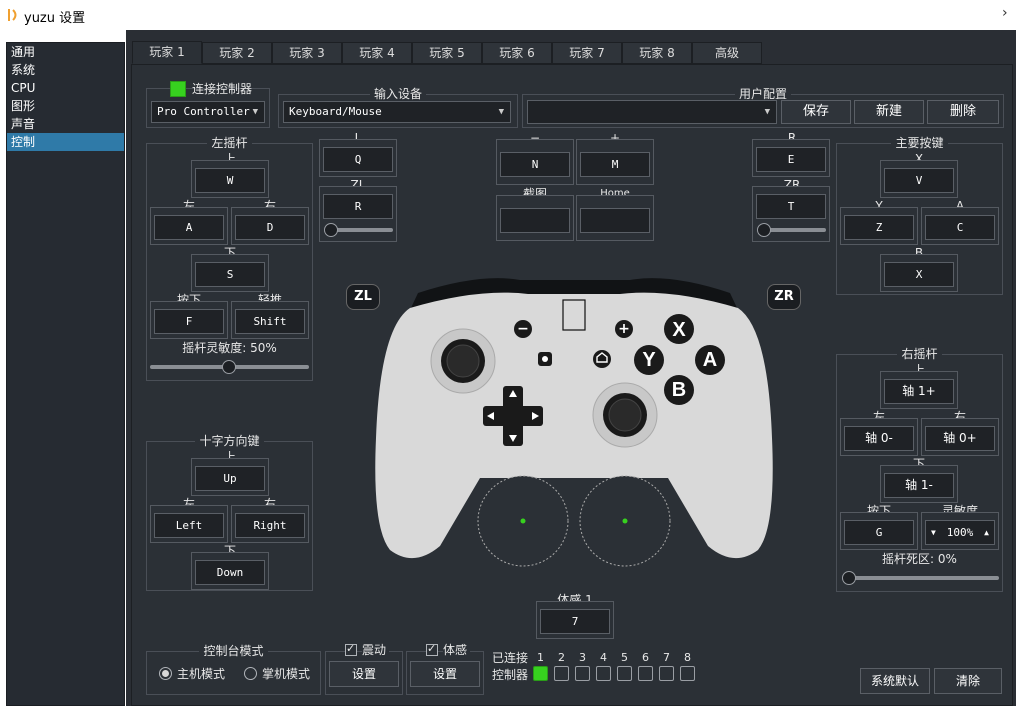  I want to click on vibration-checkbox: ✓, so click(351, 649).